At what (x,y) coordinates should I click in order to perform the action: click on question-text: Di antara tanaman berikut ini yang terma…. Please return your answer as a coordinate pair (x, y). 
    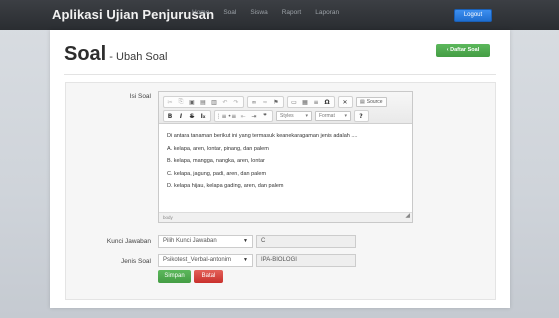
    Looking at the image, I should click on (262, 136).